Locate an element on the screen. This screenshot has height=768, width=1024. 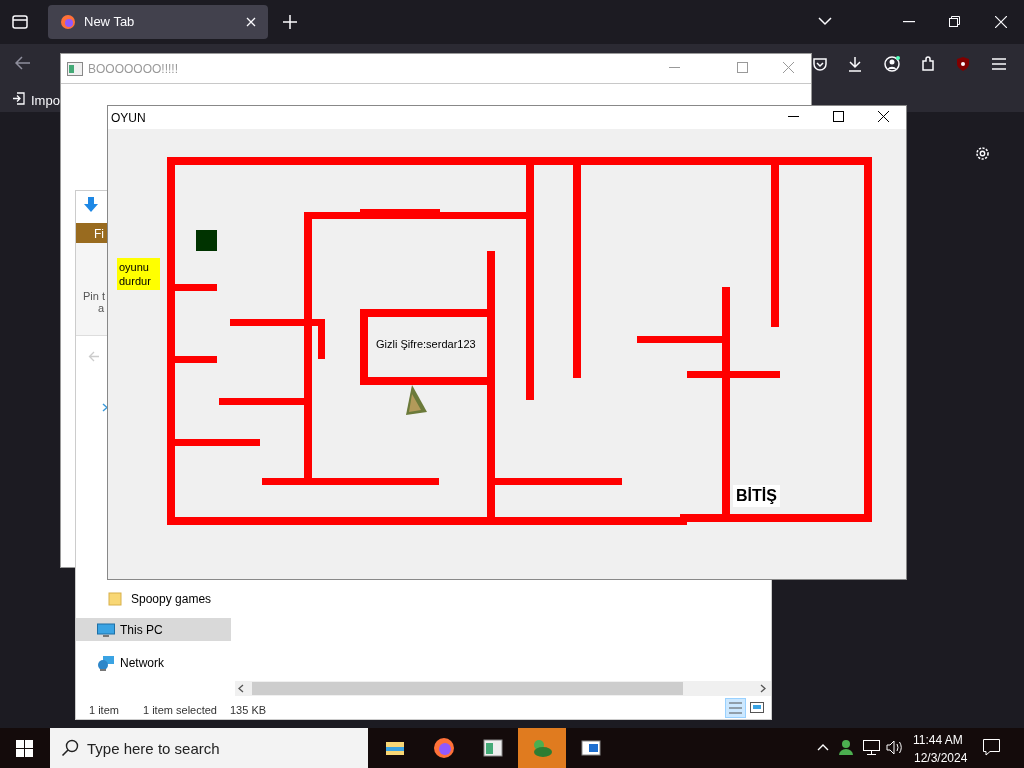
chevron-up-icon is located at coordinates (823, 747).